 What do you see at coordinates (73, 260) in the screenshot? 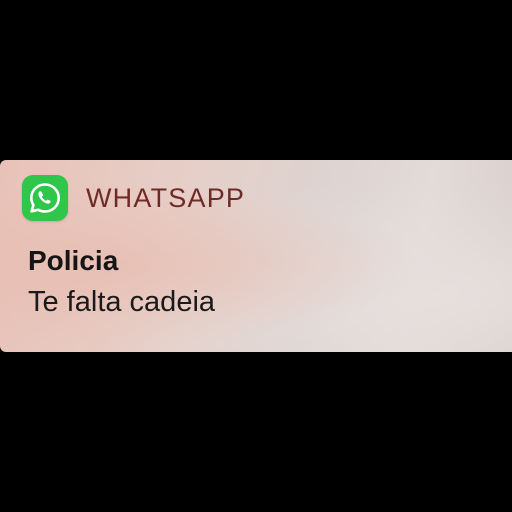
I see `notification-title: Policia` at bounding box center [73, 260].